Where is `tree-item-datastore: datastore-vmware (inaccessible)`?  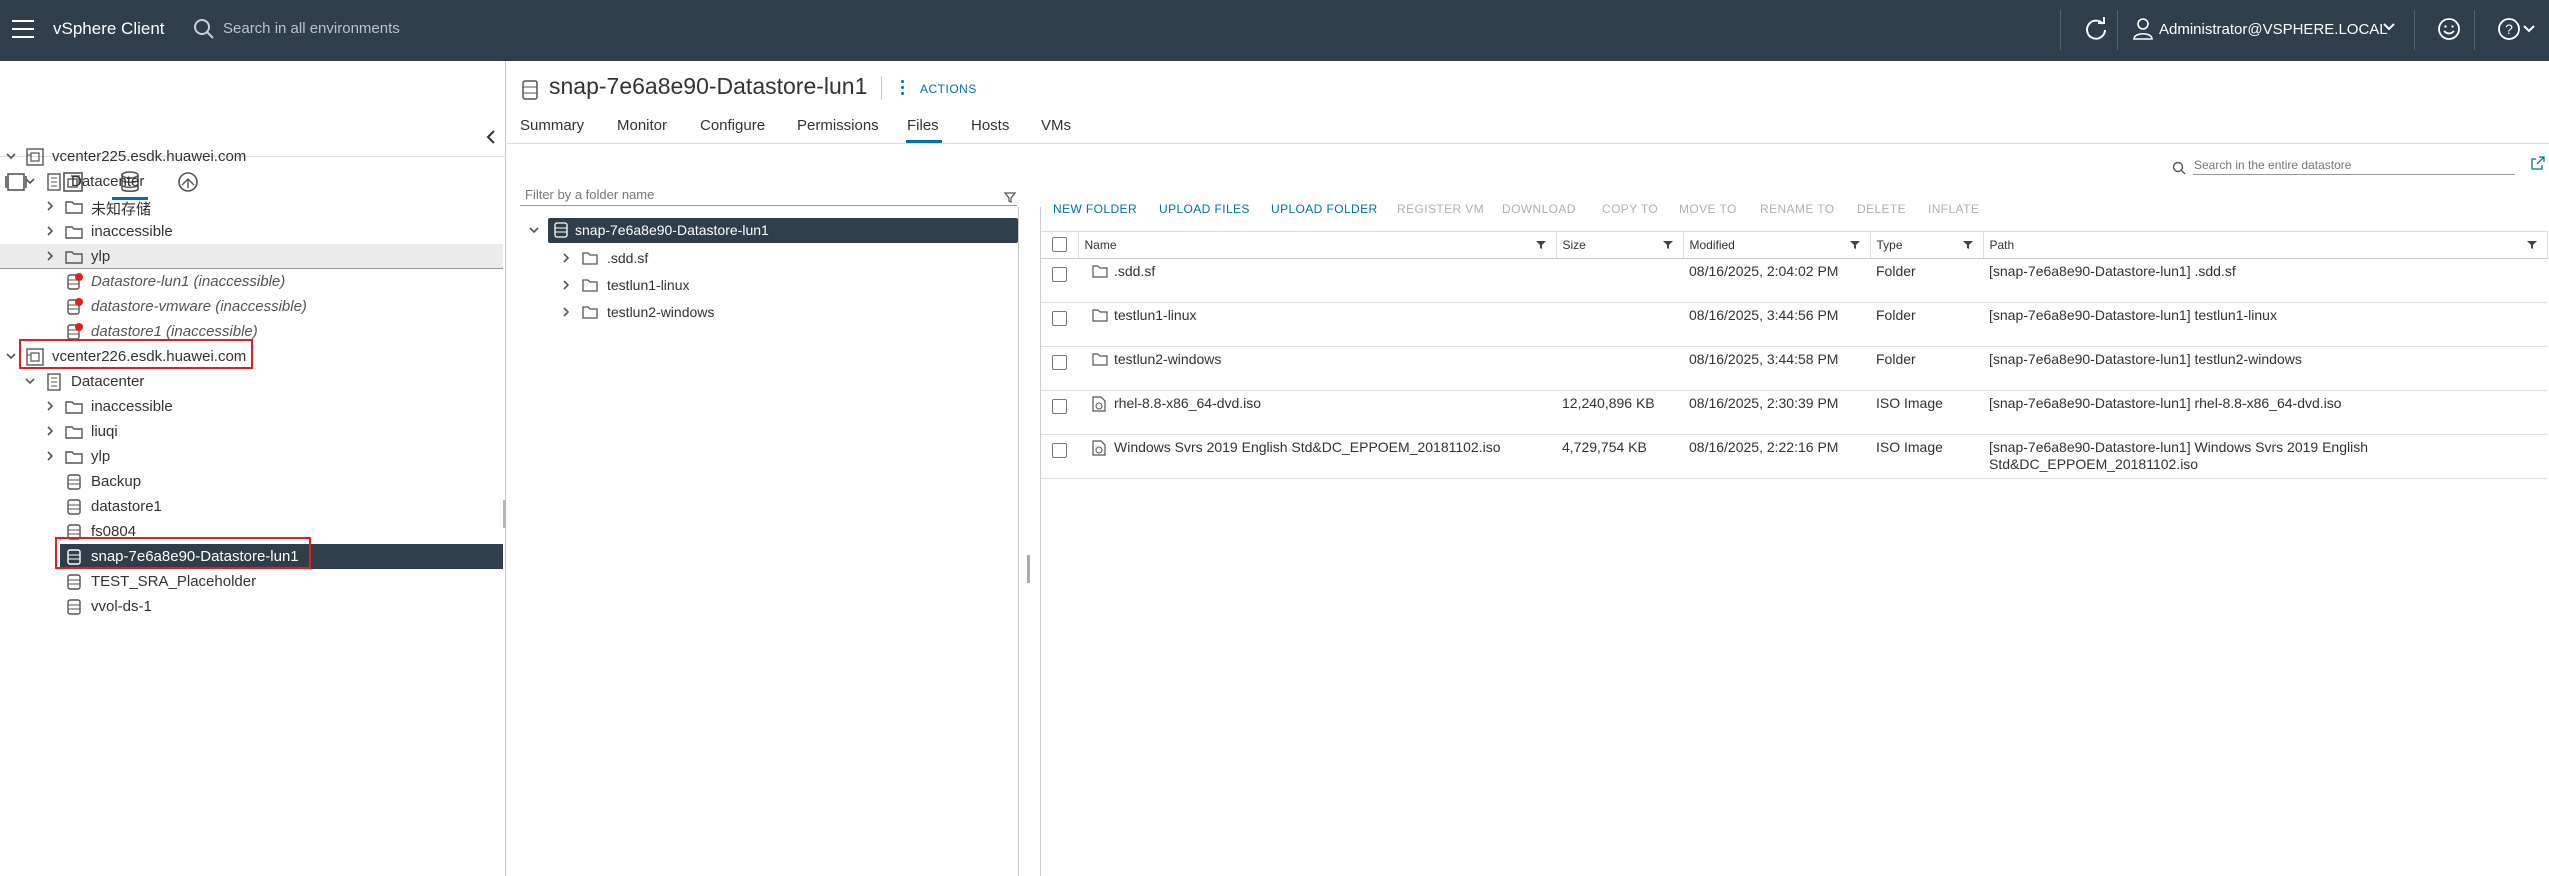
tree-item-datastore: datastore-vmware (inaccessible) is located at coordinates (251, 306).